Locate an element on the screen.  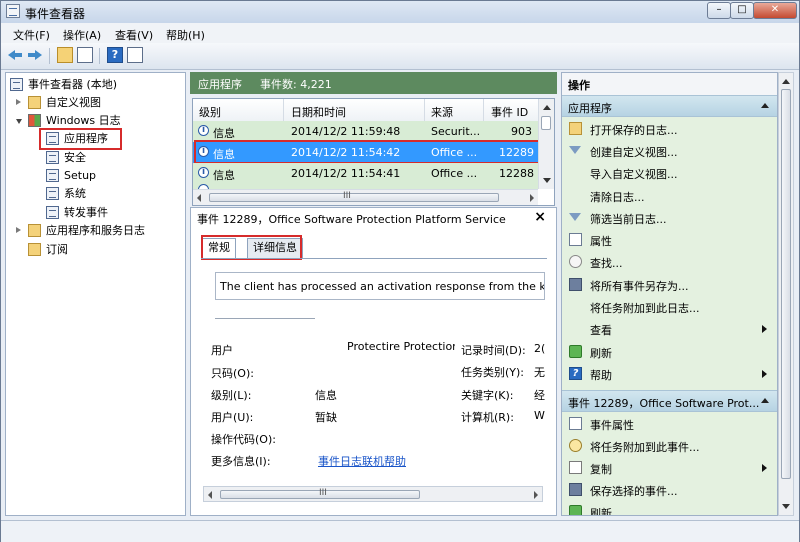
tabs-highlight is located at coordinates (251, 247).